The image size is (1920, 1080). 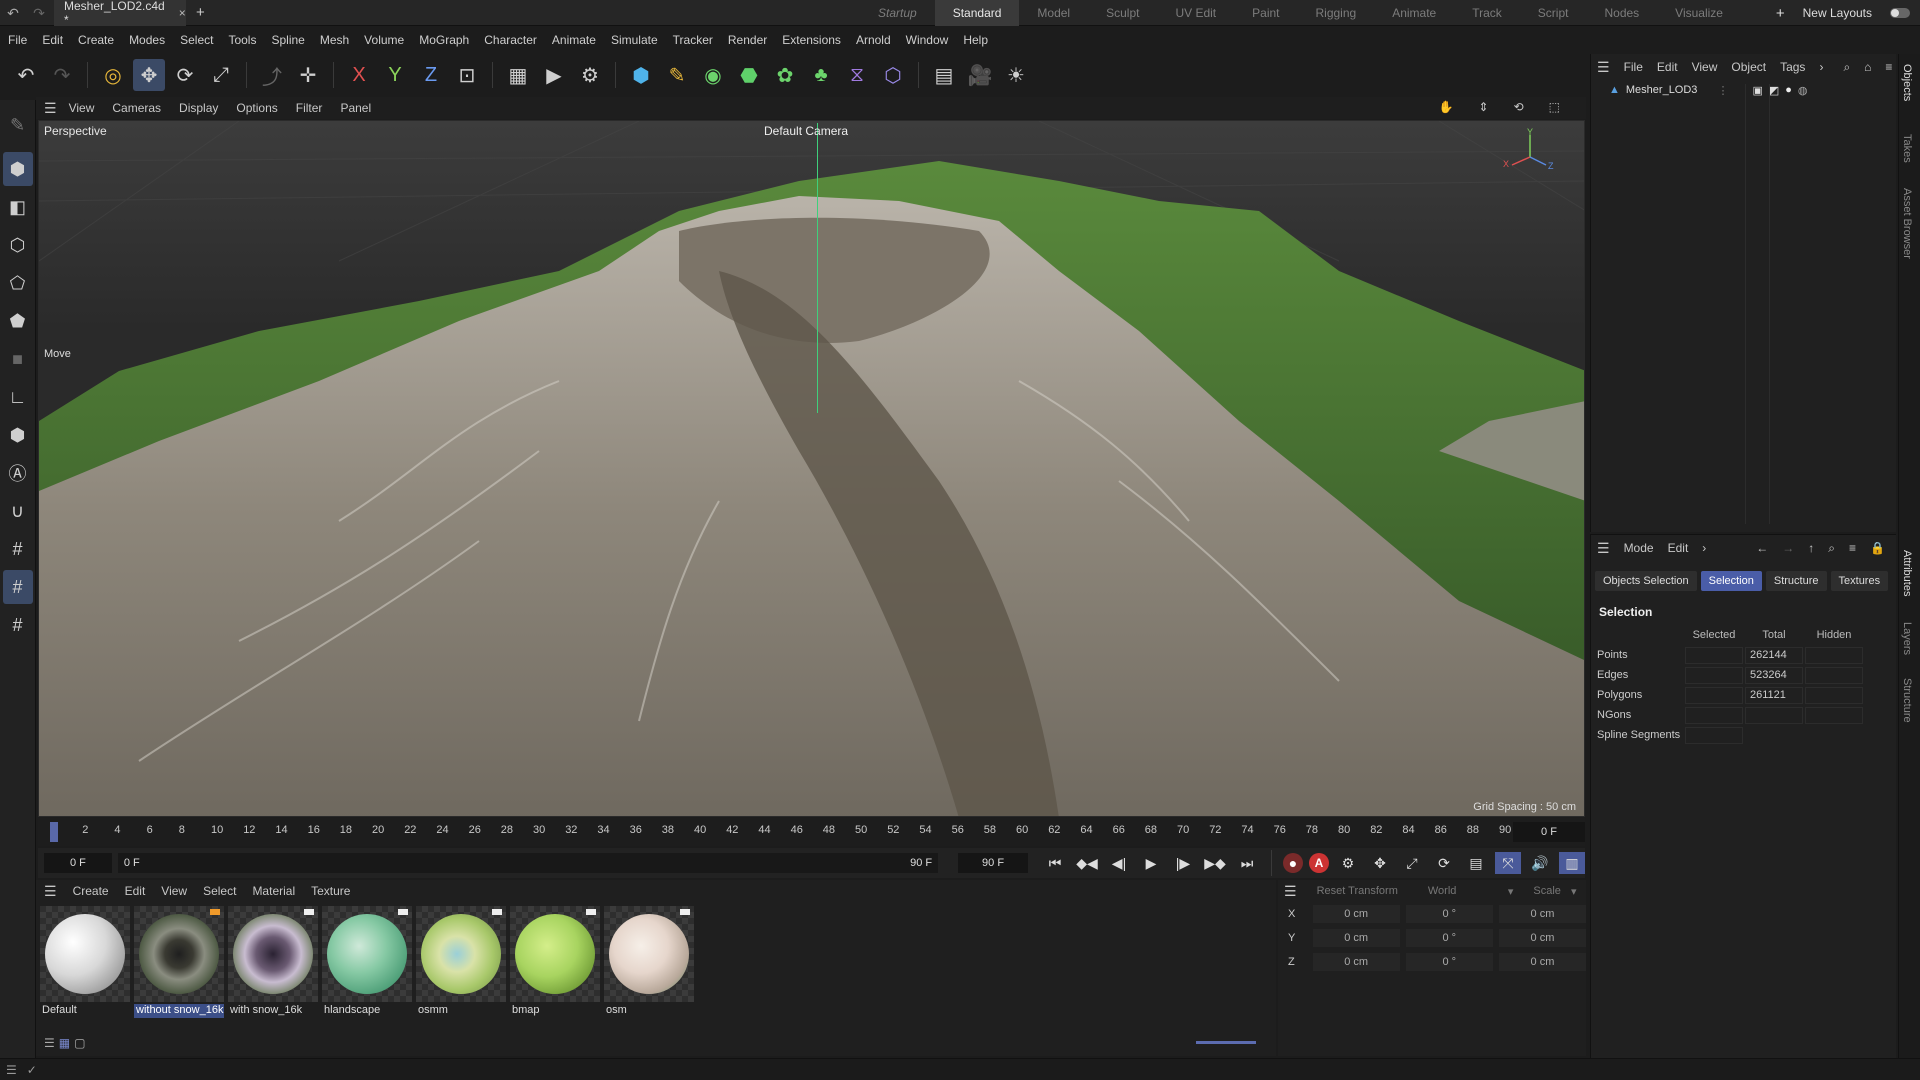 I want to click on menu-create: Create, so click(x=96, y=40).